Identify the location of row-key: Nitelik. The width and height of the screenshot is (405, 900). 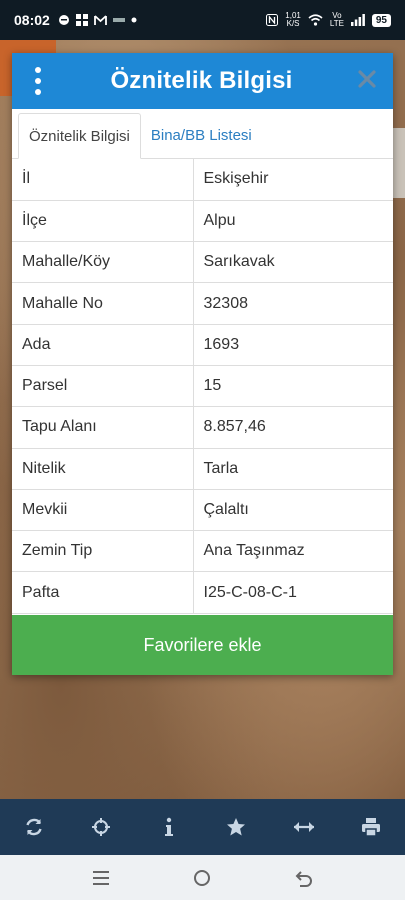
(103, 469).